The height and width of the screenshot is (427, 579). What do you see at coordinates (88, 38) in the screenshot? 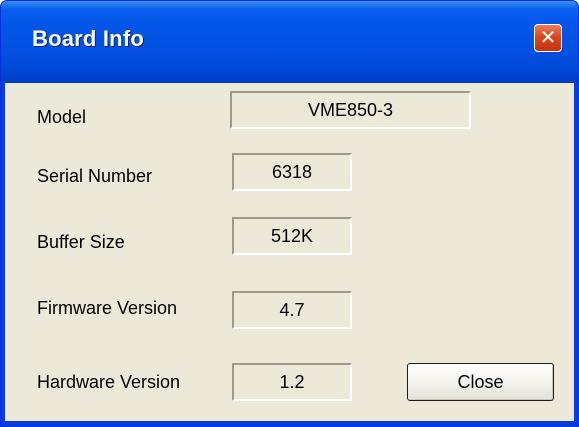
I see `window-title: Board Info` at bounding box center [88, 38].